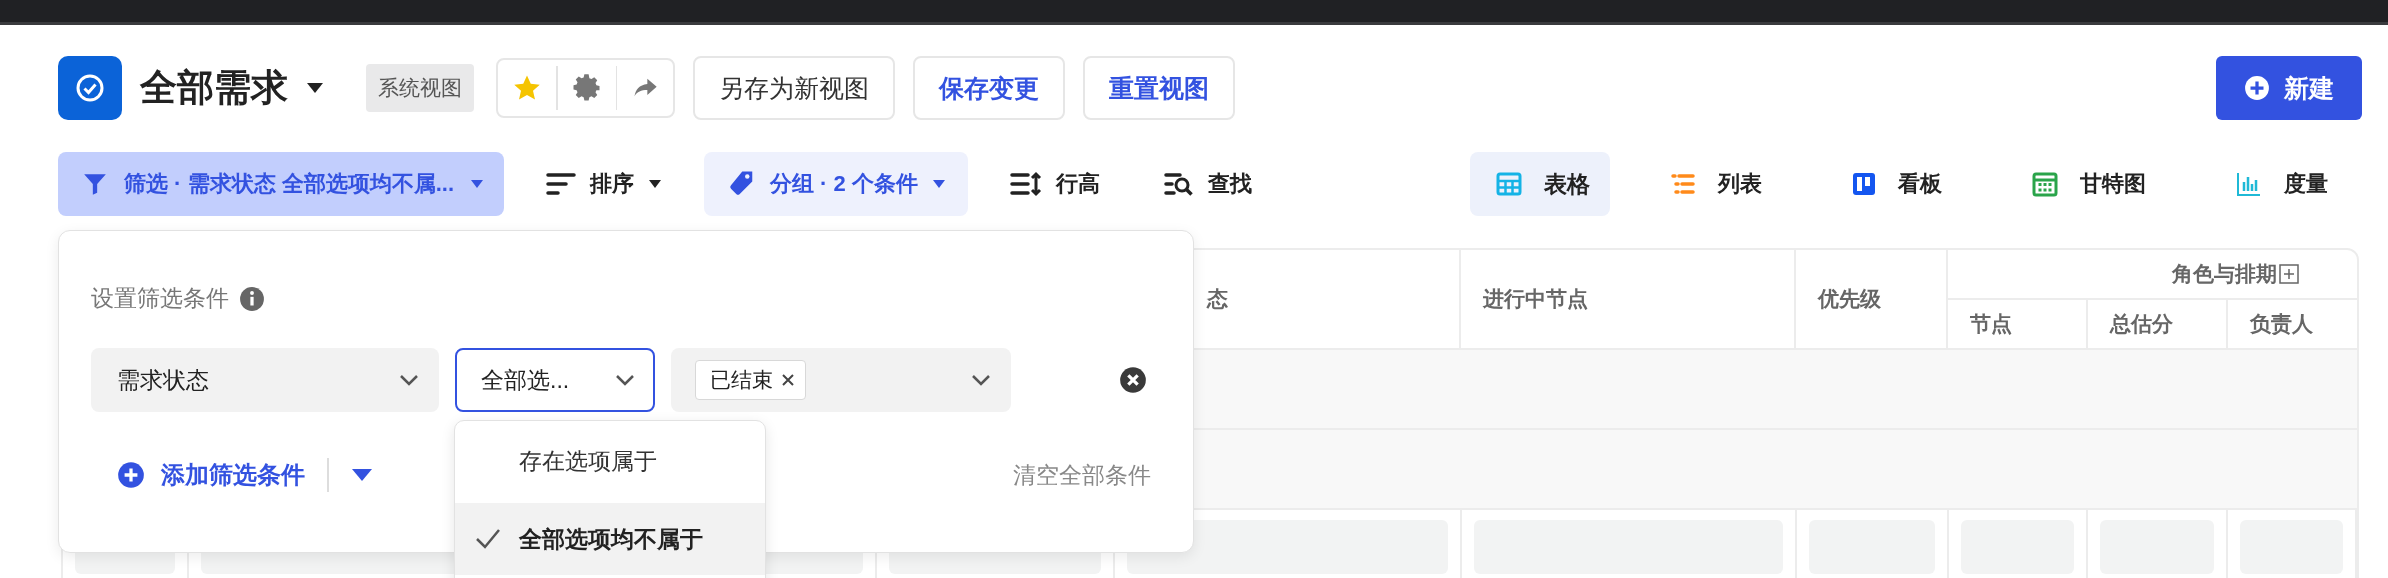 Image resolution: width=2388 pixels, height=578 pixels. I want to click on field-select: 需求状态, so click(265, 380).